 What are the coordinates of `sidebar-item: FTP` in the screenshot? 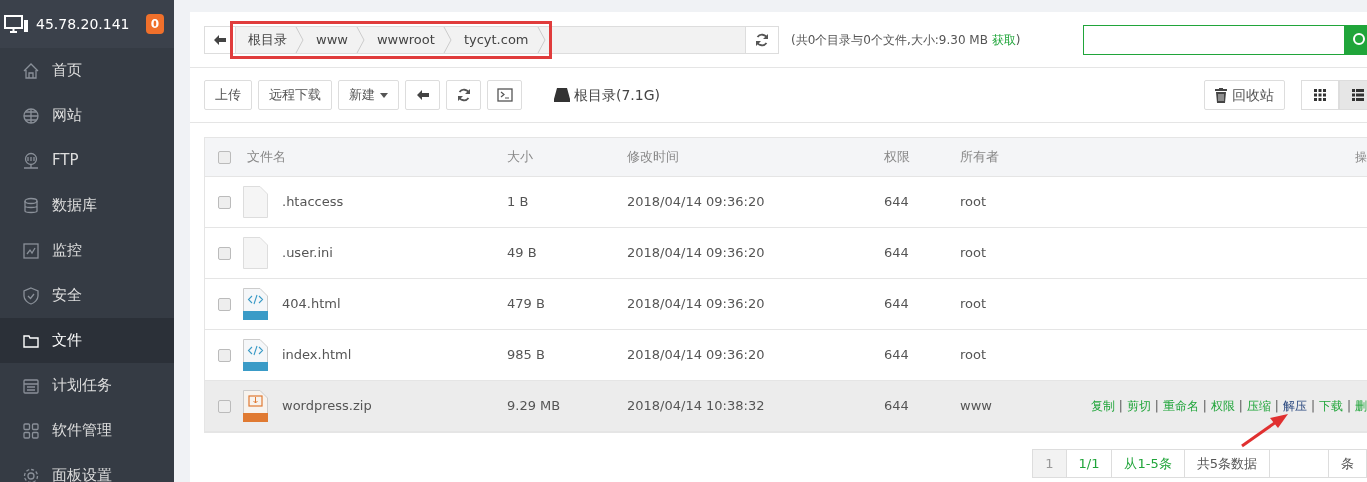 It's located at (87, 160).